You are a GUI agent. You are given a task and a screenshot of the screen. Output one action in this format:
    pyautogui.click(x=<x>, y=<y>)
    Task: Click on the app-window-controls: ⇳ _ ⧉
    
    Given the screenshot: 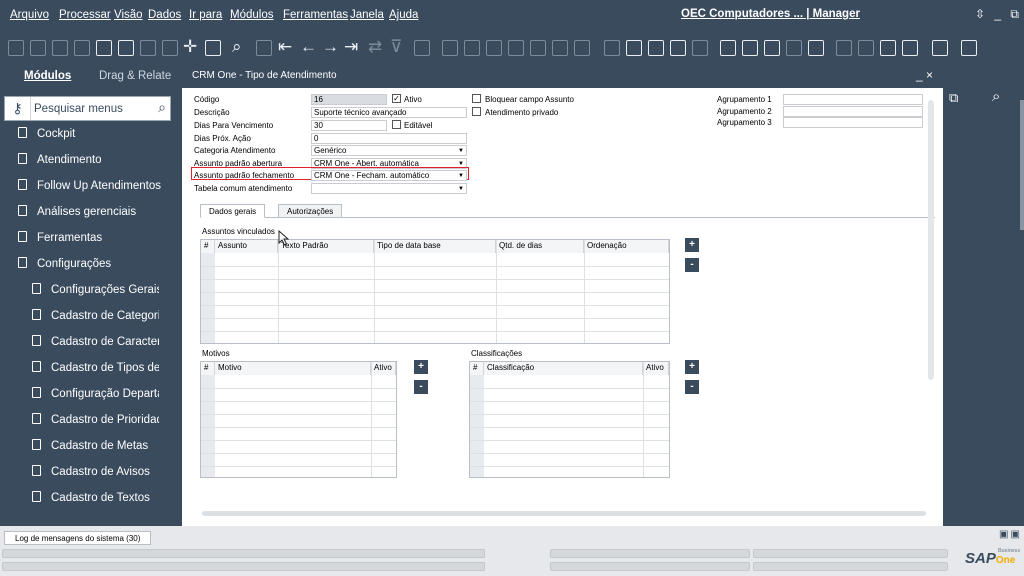 What is the action you would take?
    pyautogui.click(x=998, y=14)
    